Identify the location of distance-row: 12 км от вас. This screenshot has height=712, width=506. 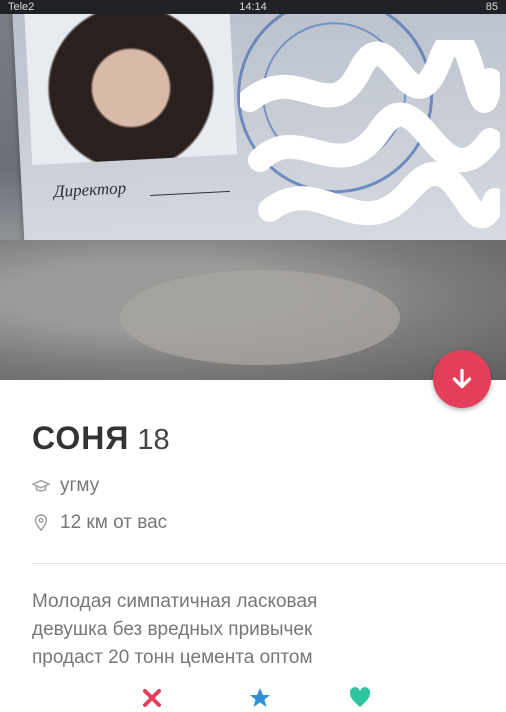
(99, 523).